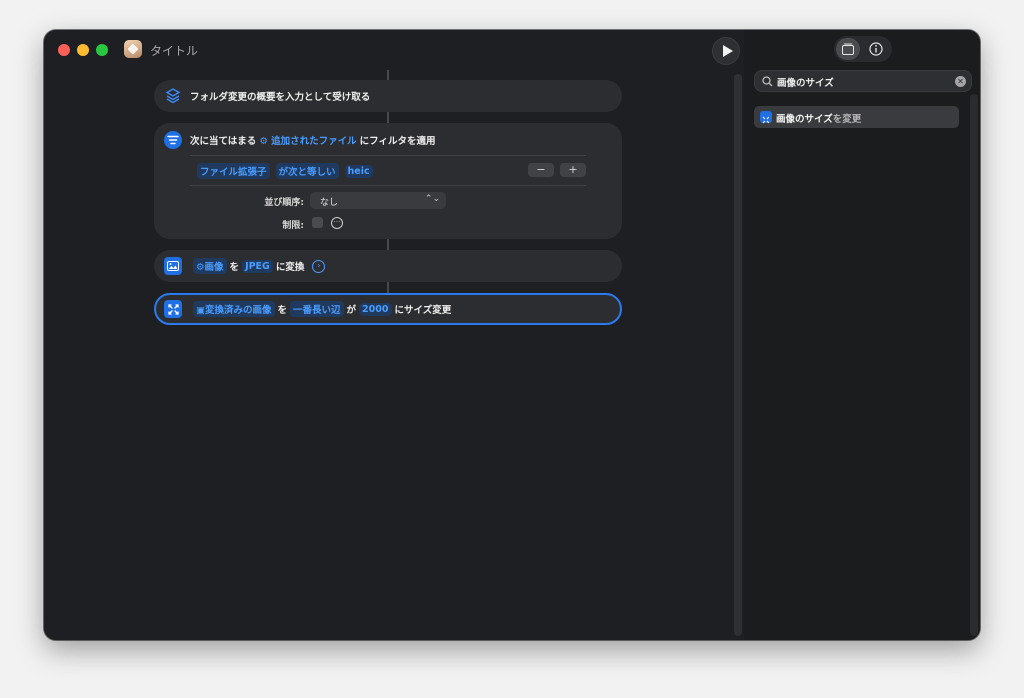  What do you see at coordinates (432, 199) in the screenshot?
I see `chevron-updown-icon: ⌃⌄` at bounding box center [432, 199].